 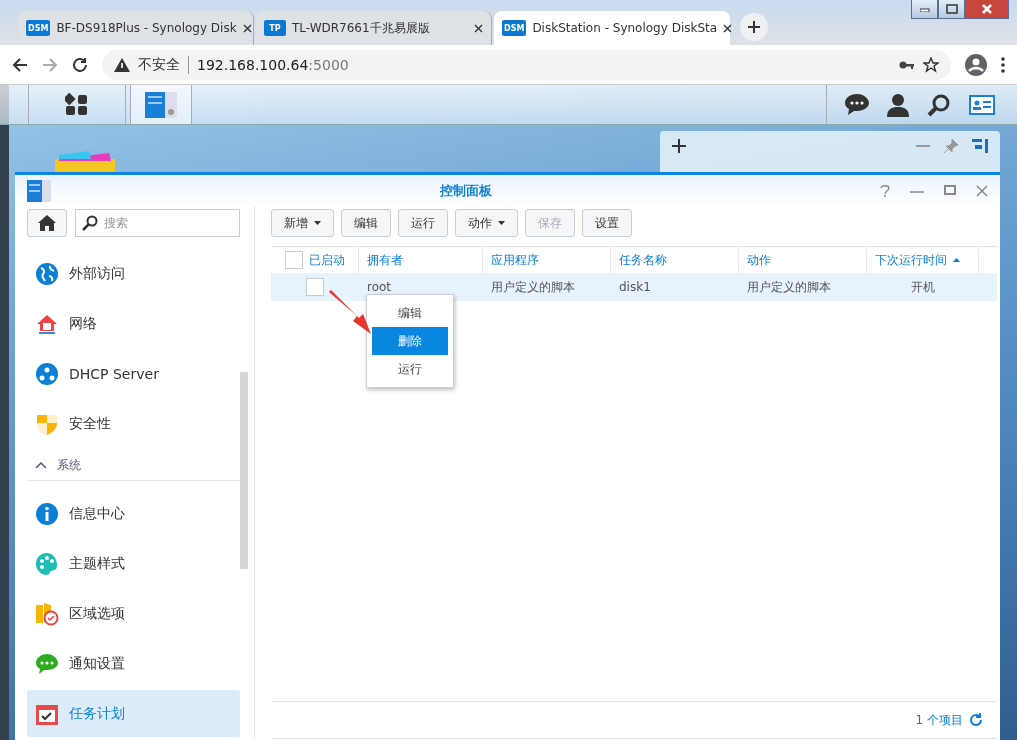 I want to click on apps-icon, so click(x=77, y=104).